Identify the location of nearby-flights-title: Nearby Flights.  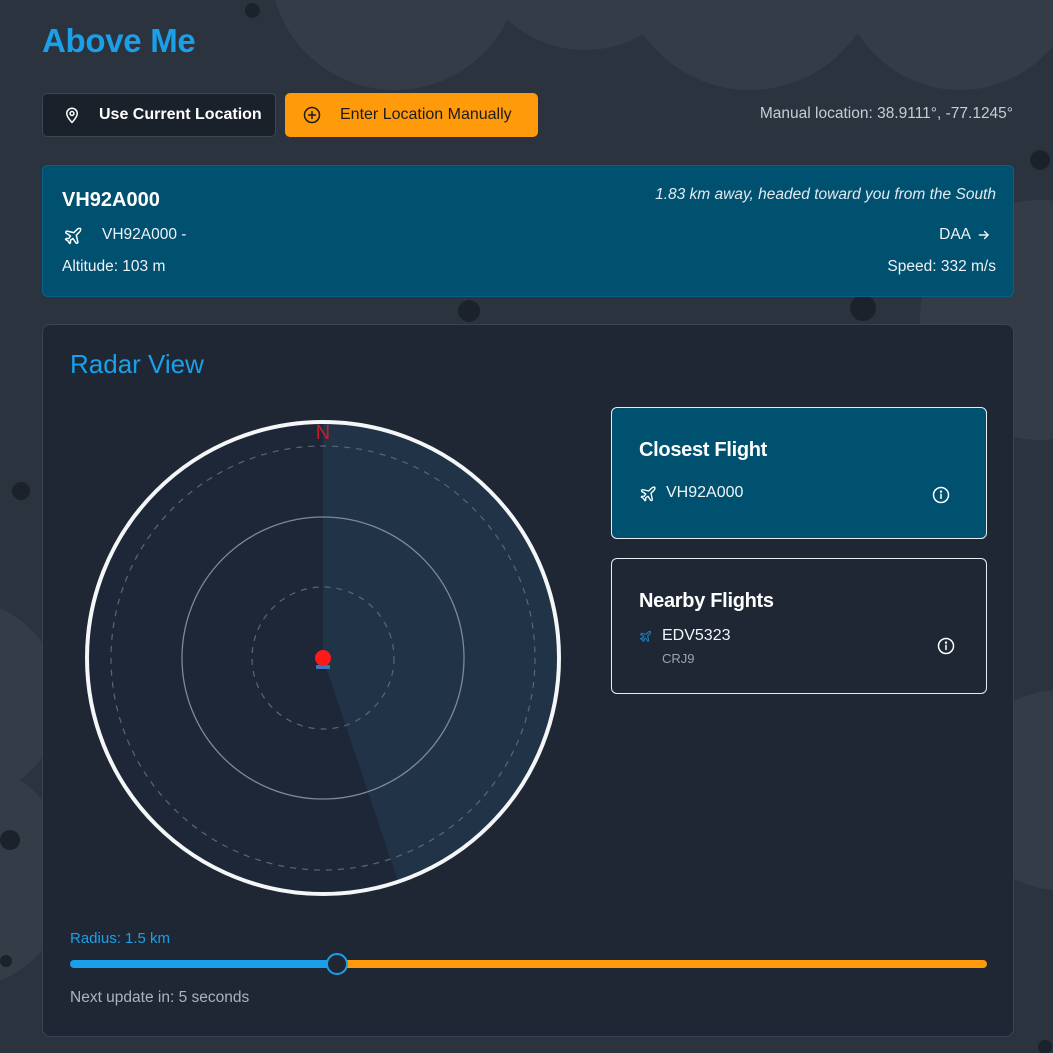
(706, 601).